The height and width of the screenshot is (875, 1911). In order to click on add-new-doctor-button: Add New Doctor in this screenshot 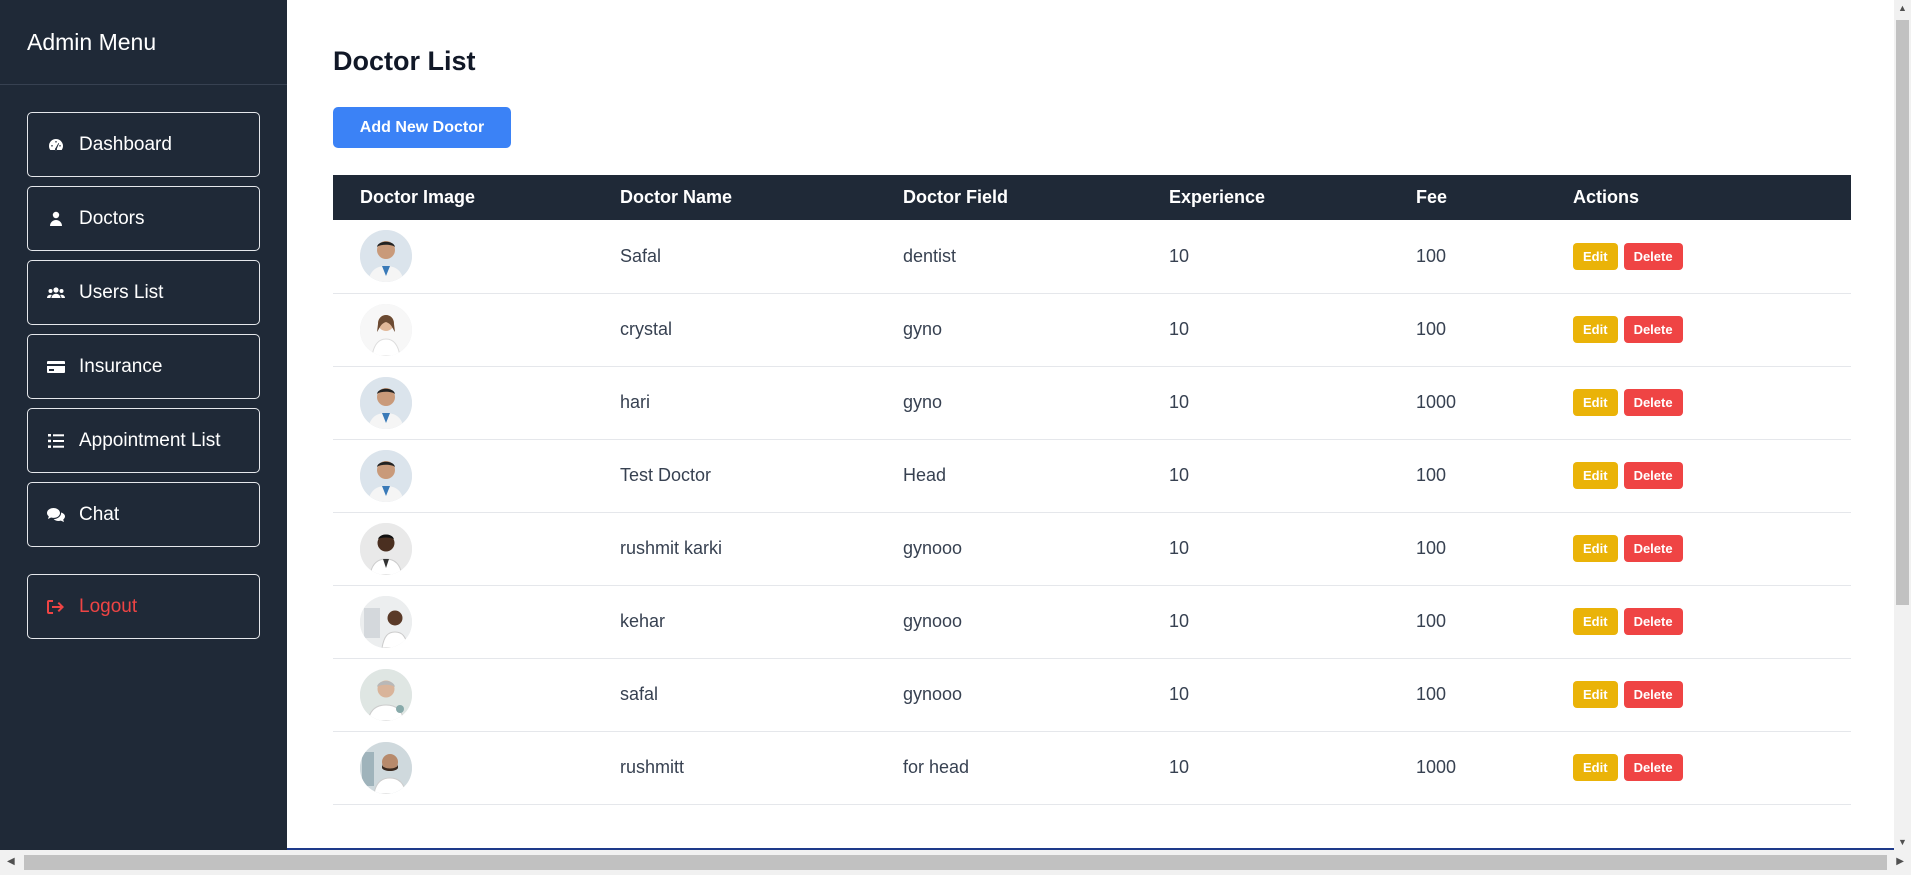, I will do `click(422, 127)`.